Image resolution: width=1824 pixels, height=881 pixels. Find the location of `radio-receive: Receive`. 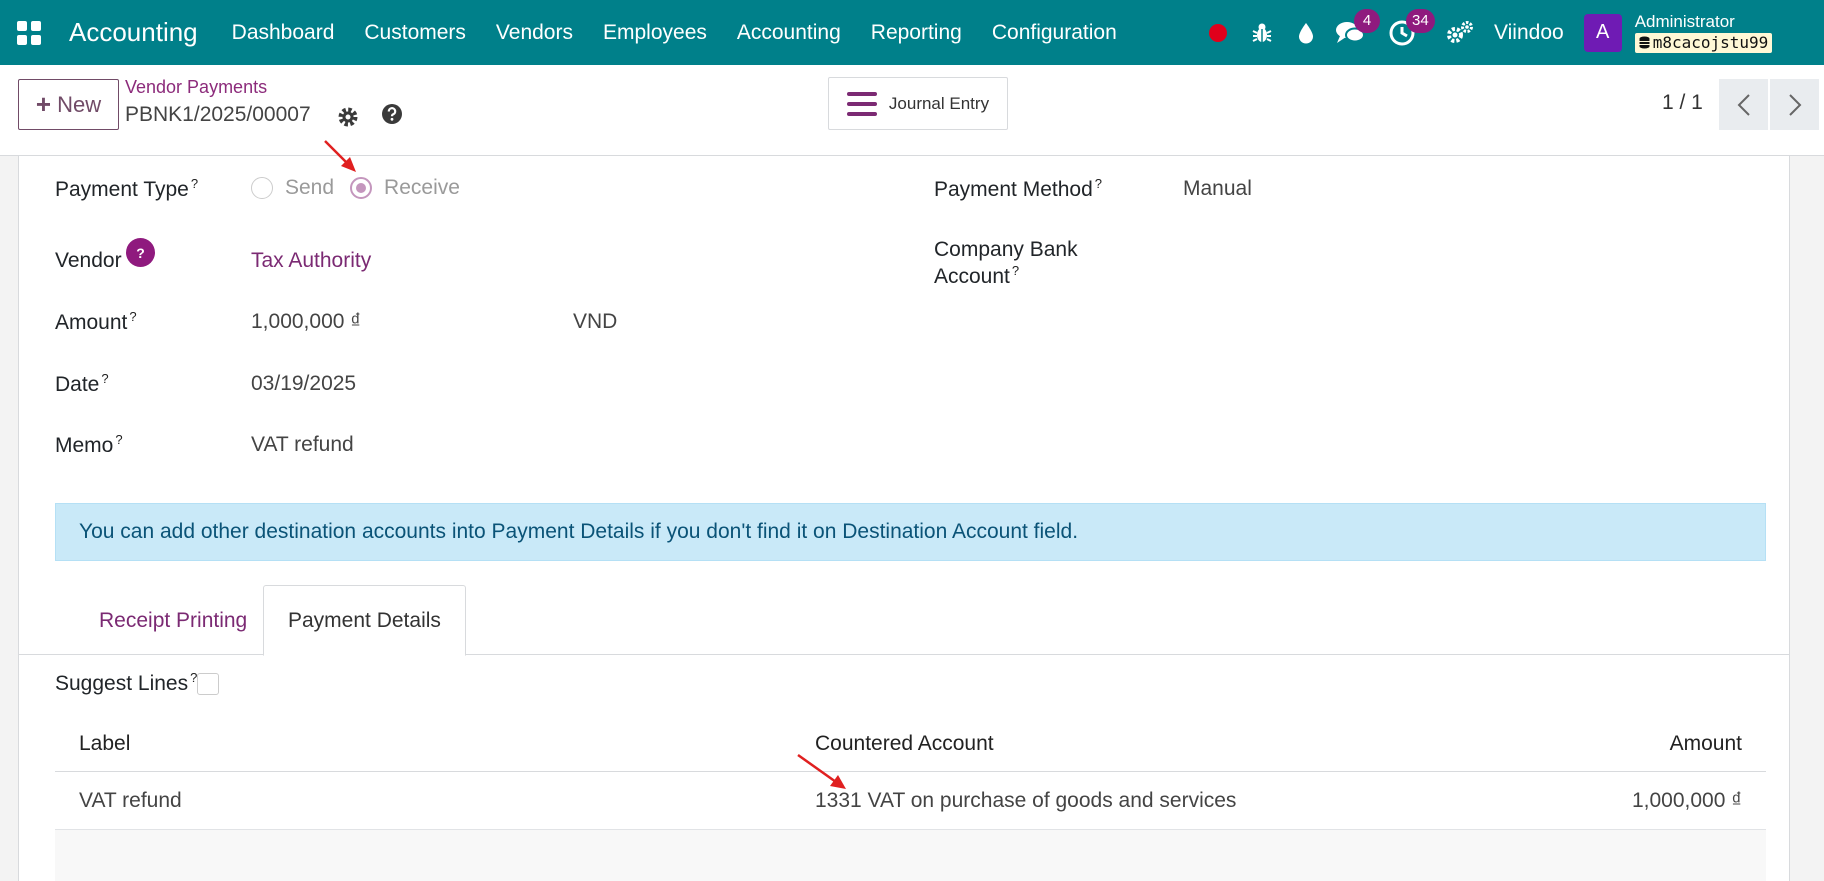

radio-receive: Receive is located at coordinates (405, 188).